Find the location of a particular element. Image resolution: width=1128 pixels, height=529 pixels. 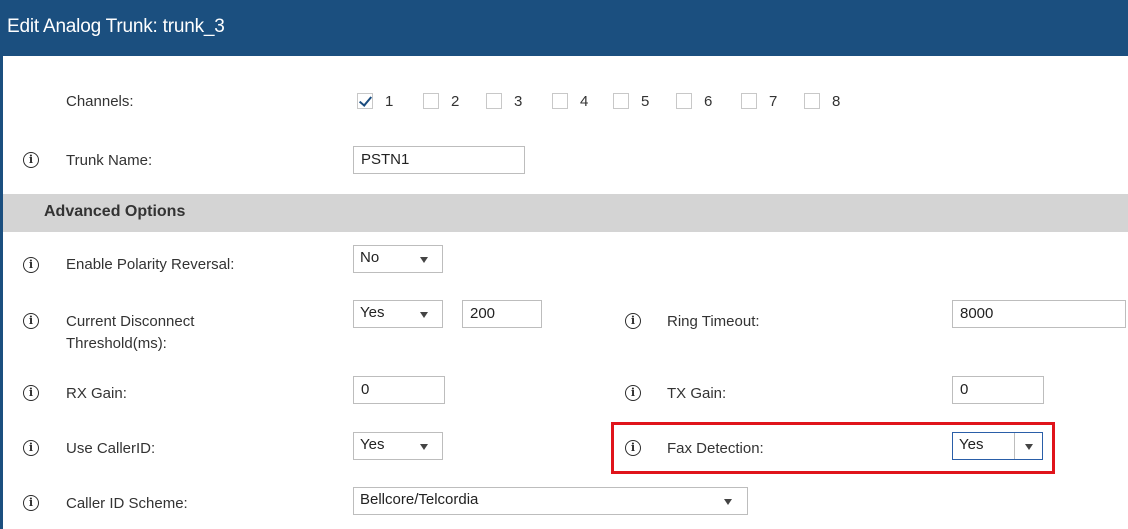

dialog-title: Edit Analog Trunk: trunk_3 is located at coordinates (116, 26).